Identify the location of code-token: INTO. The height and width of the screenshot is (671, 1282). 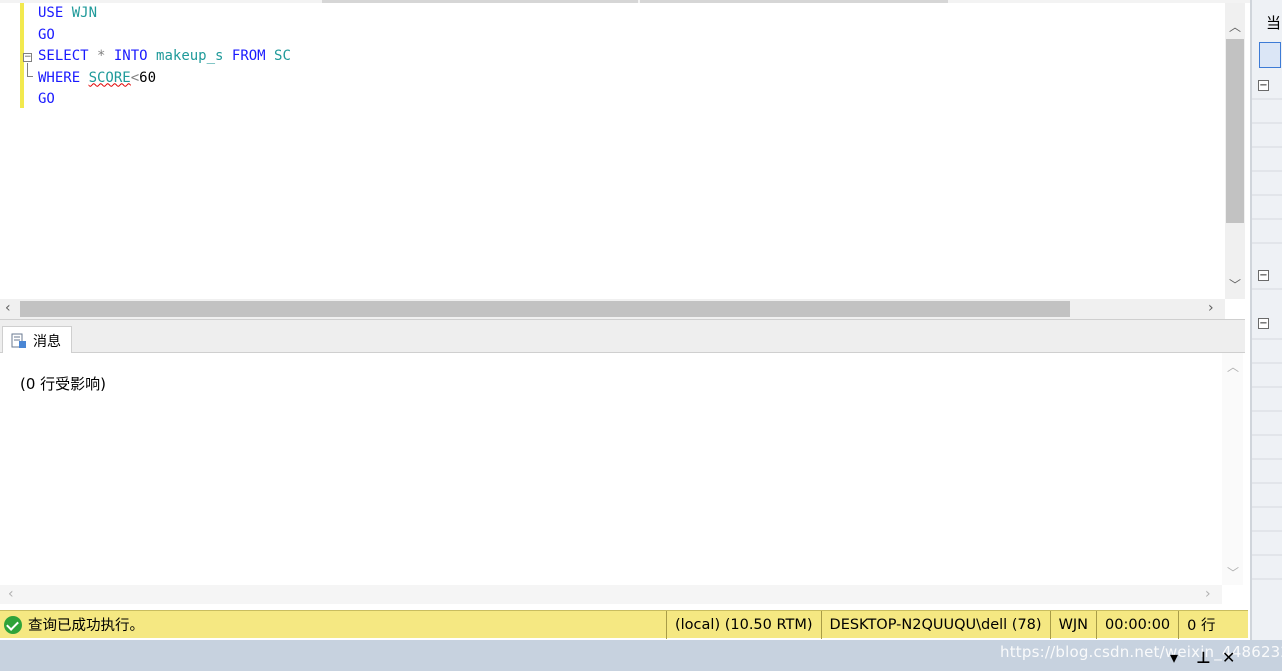
(135, 56).